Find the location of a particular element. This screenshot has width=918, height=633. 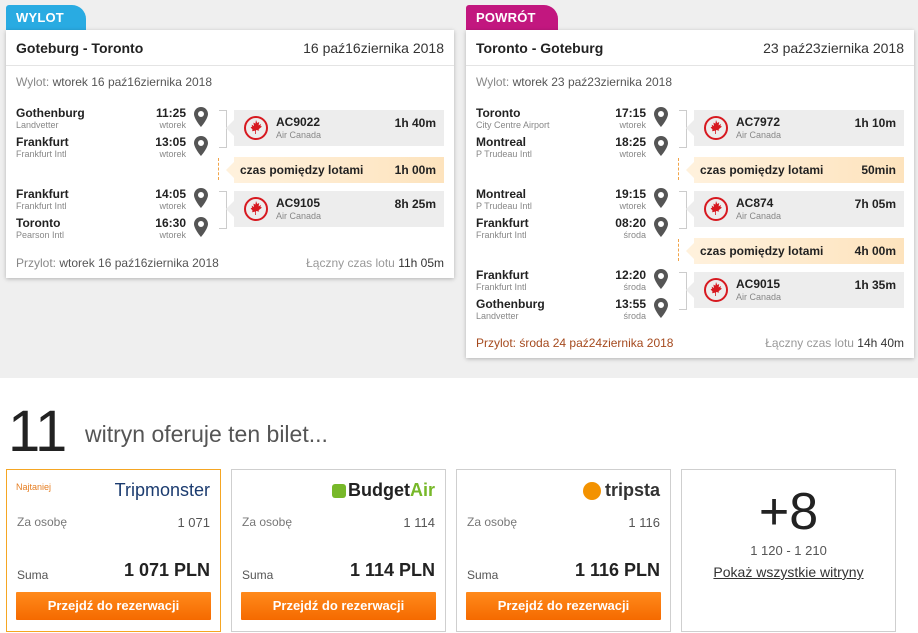

return-layover: czas pomiędzy lotami 50min is located at coordinates (795, 170).